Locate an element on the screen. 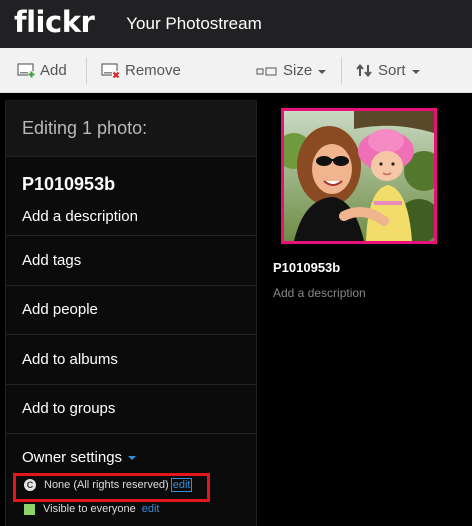 This screenshot has width=472, height=526. remove-button: Remove is located at coordinates (141, 70).